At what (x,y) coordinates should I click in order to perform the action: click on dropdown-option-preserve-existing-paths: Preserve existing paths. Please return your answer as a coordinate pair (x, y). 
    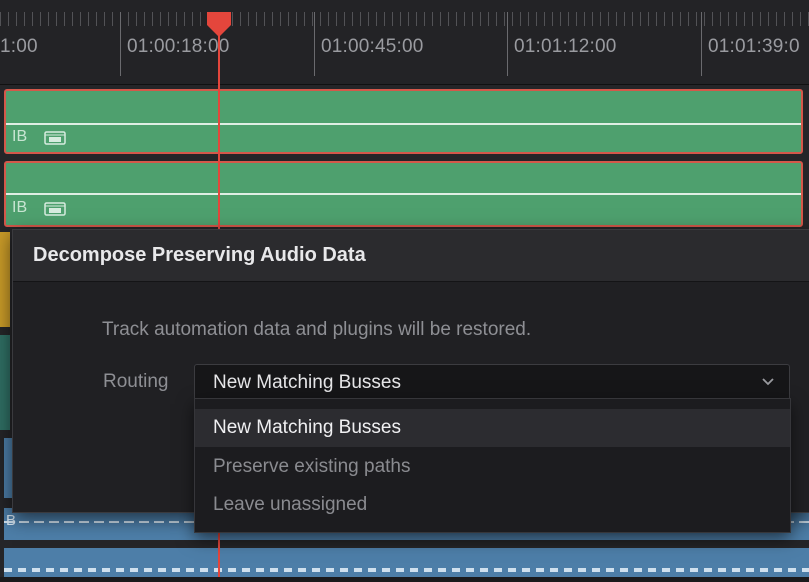
    Looking at the image, I should click on (492, 467).